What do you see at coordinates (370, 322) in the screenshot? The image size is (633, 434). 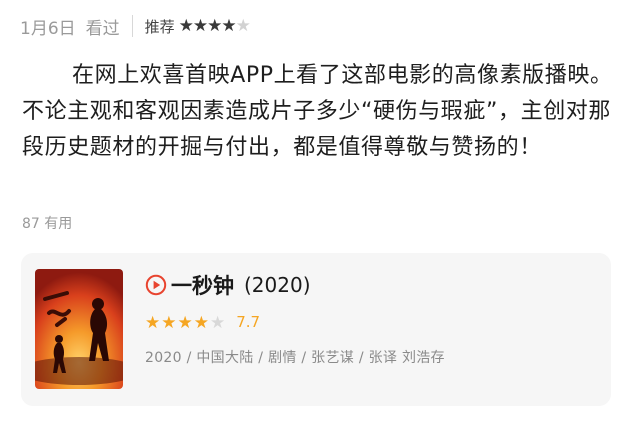 I see `movie-rating: ★★★★★ 7.7` at bounding box center [370, 322].